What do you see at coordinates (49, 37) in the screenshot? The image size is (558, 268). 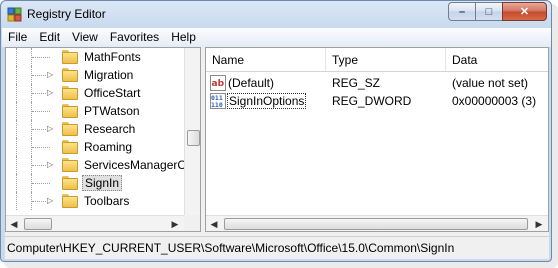 I see `menu-edit: Edit` at bounding box center [49, 37].